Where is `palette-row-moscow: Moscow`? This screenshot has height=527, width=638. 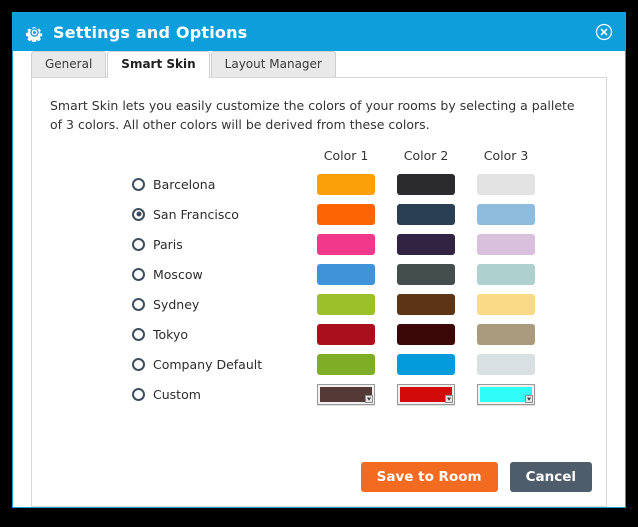 palette-row-moscow: Moscow is located at coordinates (364, 274).